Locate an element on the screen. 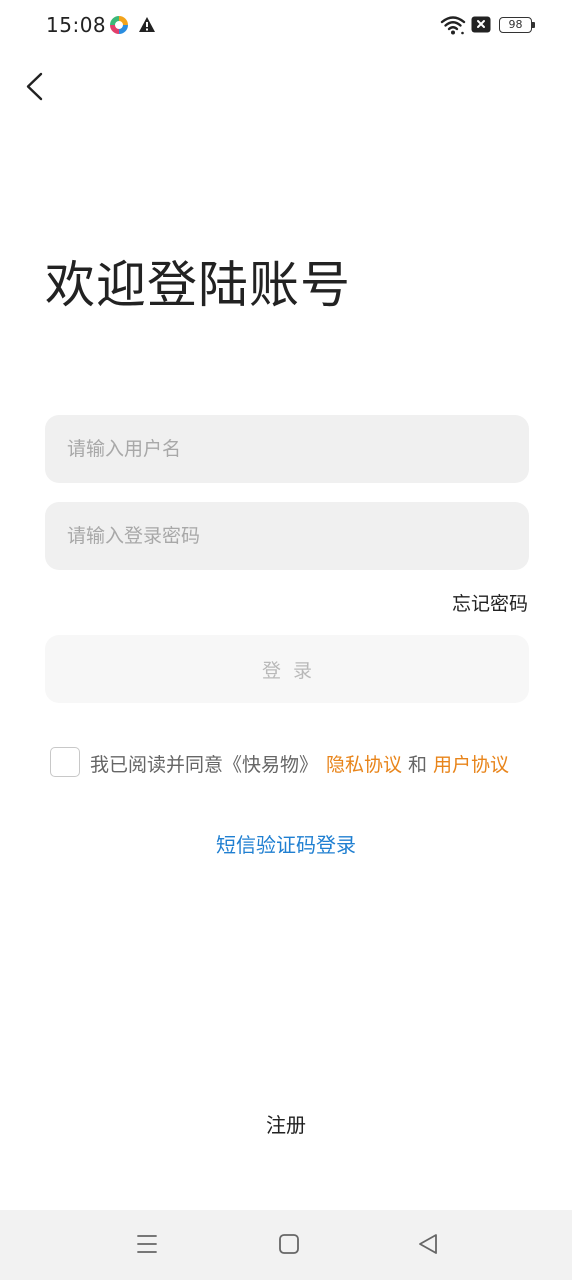  system-nav-bar is located at coordinates (286, 1245).